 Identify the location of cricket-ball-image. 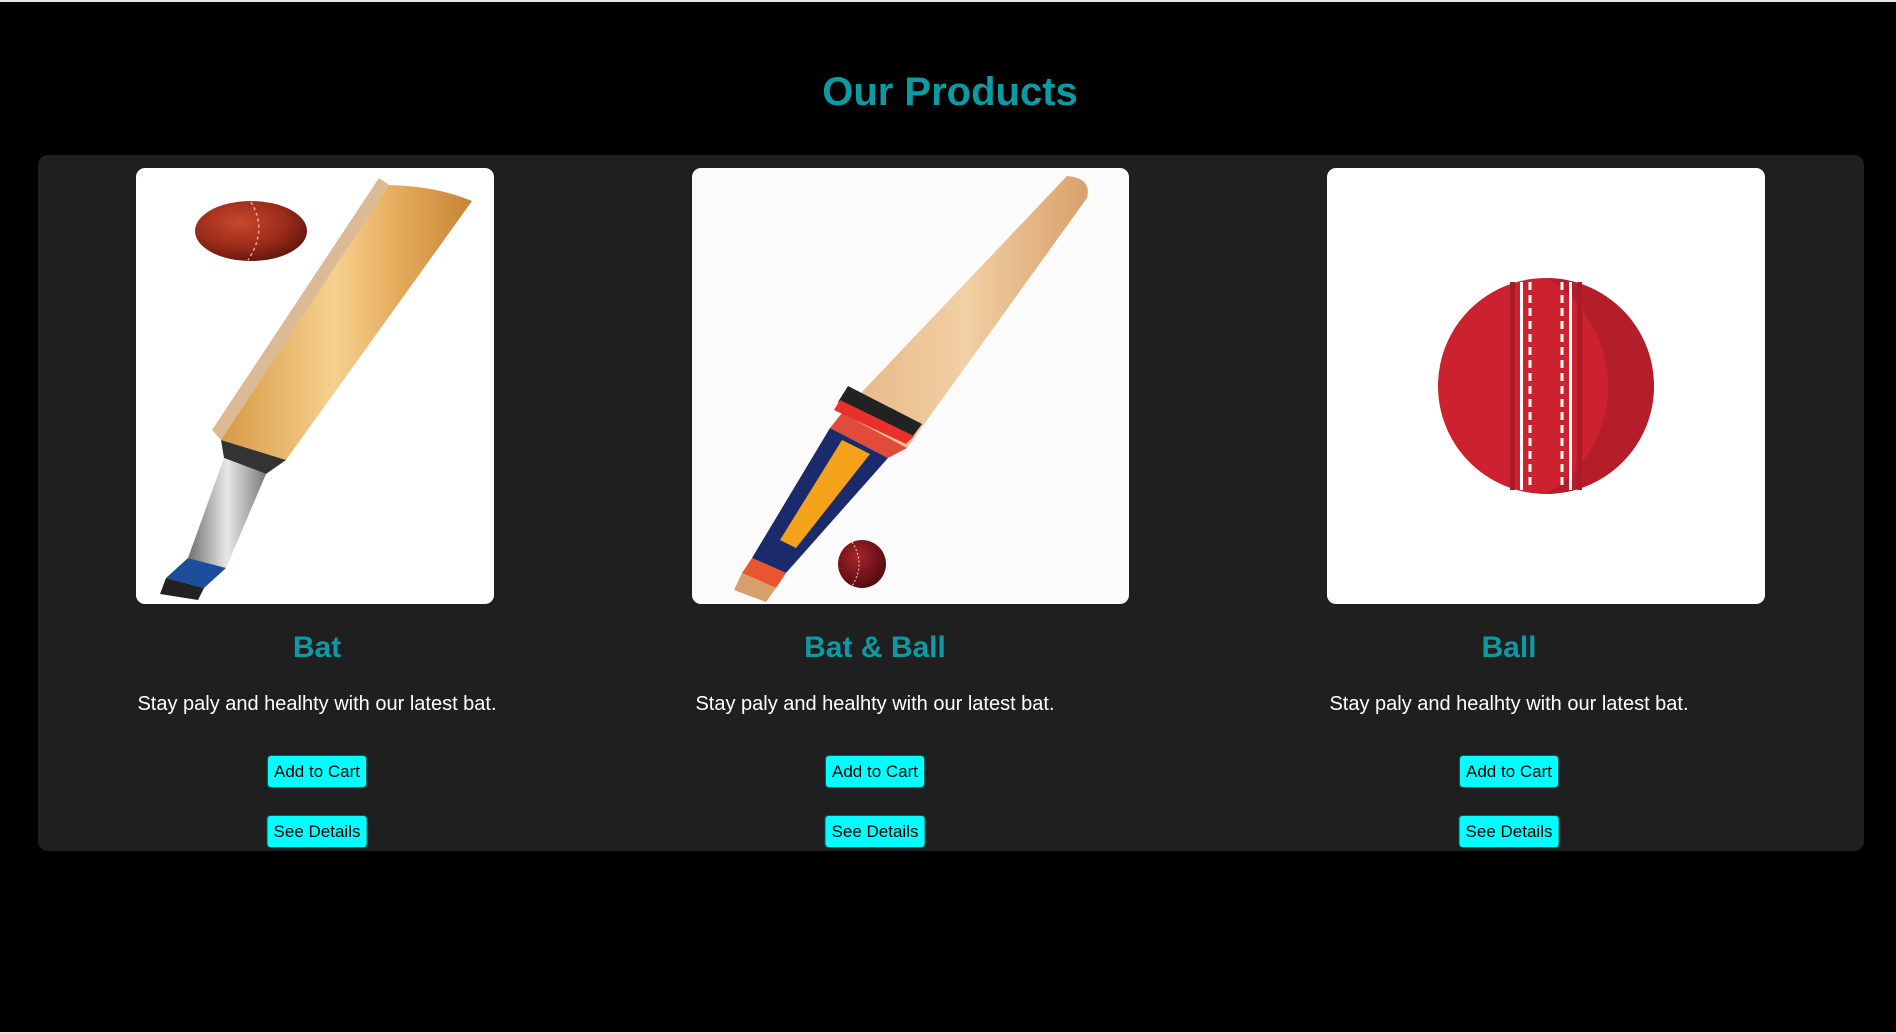
(1546, 386).